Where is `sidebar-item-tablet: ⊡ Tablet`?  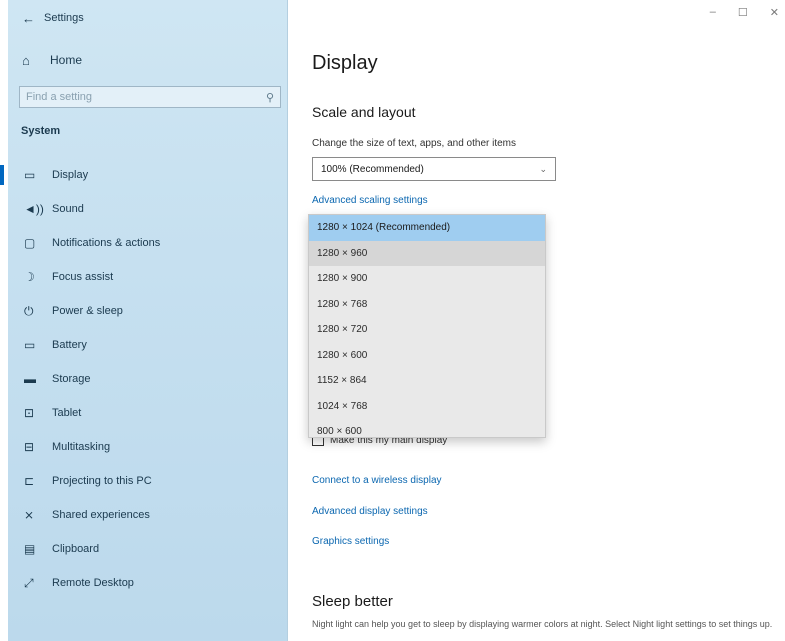 sidebar-item-tablet: ⊡ Tablet is located at coordinates (148, 413).